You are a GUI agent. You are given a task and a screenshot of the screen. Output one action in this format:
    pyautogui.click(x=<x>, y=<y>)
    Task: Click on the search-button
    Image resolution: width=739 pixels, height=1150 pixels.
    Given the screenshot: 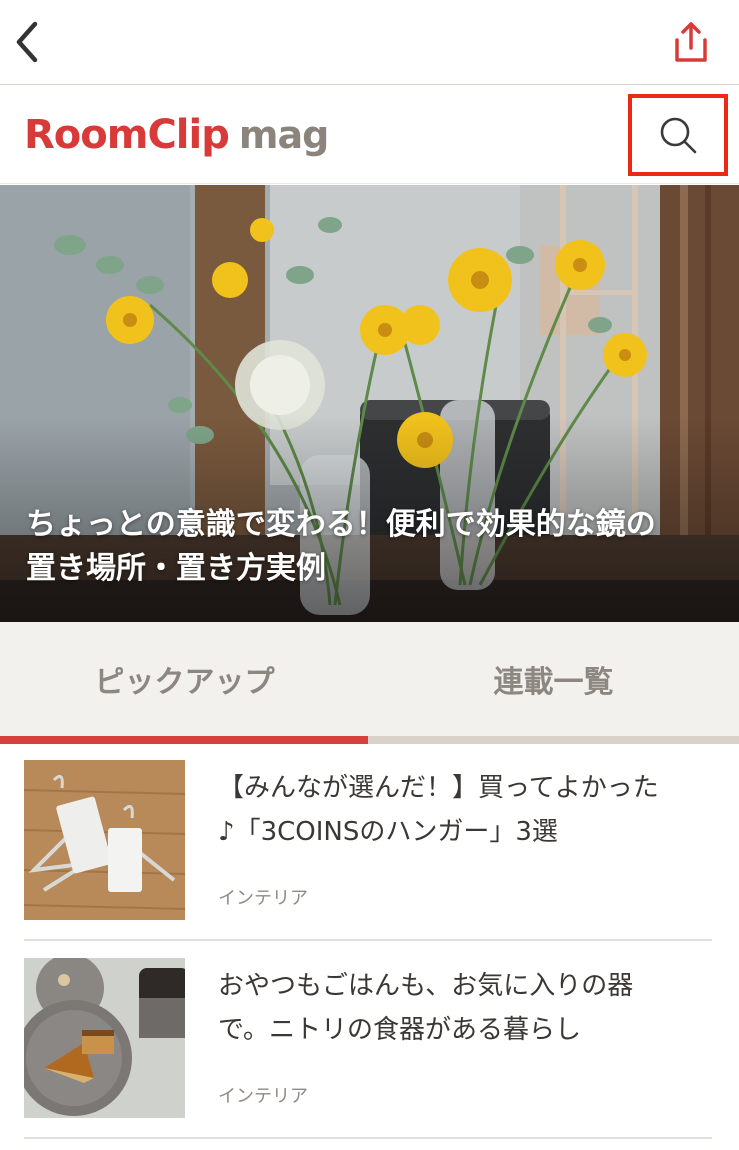 What is the action you would take?
    pyautogui.click(x=678, y=135)
    